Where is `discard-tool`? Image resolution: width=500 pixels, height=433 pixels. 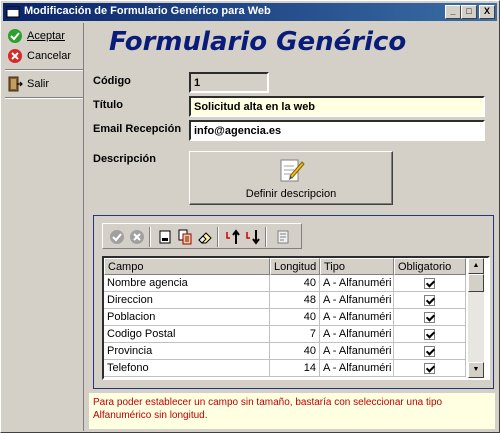
discard-tool is located at coordinates (137, 237).